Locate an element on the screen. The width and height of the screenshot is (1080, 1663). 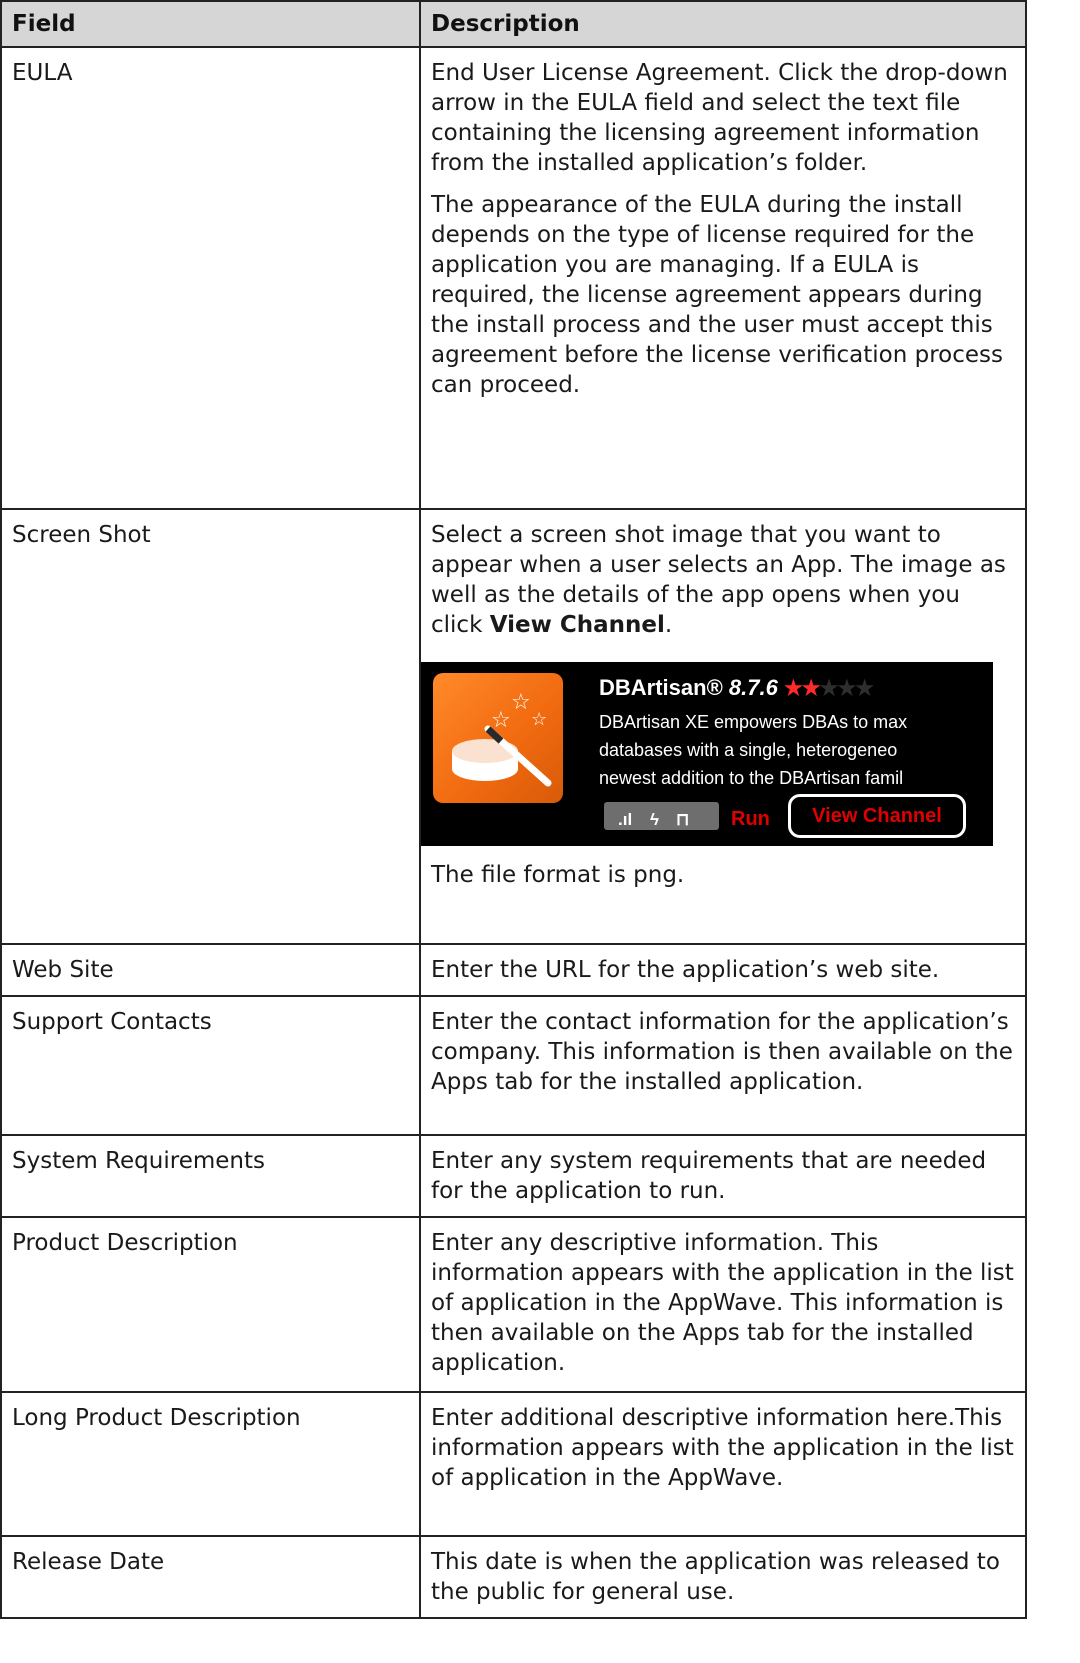
view-channel-button: View Channel is located at coordinates (877, 816).